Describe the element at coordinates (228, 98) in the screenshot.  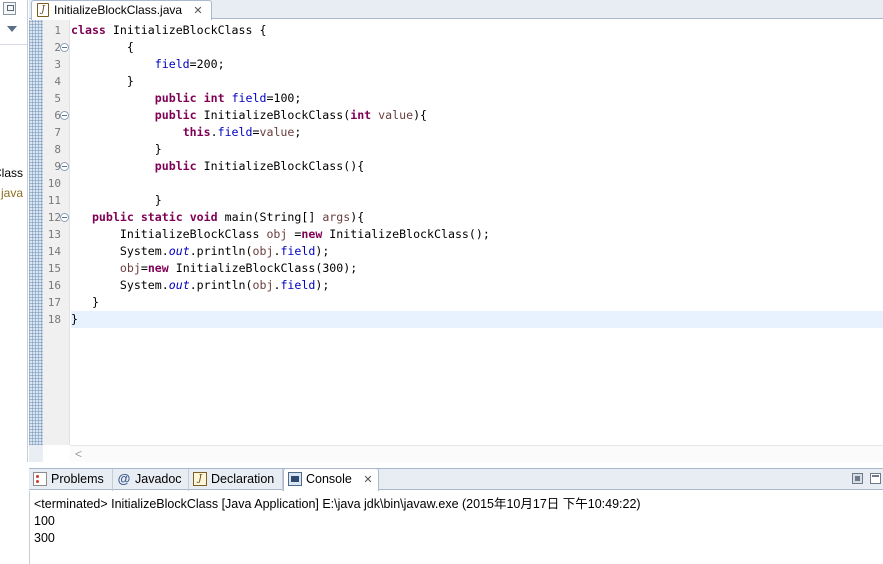
I see `code-text: public int field=100;` at that location.